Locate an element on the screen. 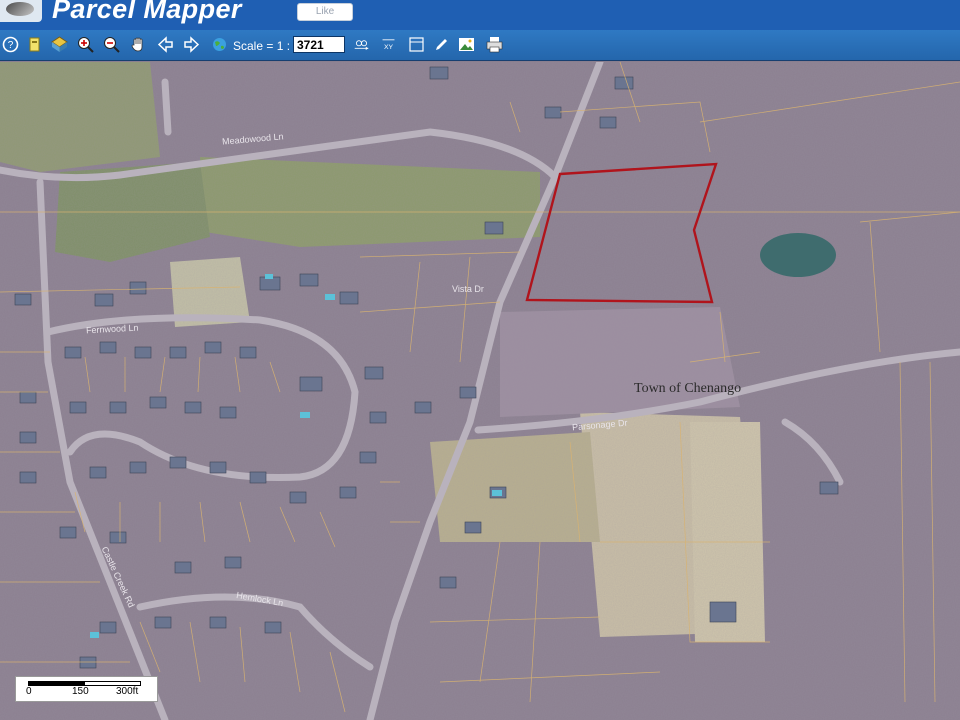 Image resolution: width=960 pixels, height=720 pixels. globe-icon is located at coordinates (219, 44).